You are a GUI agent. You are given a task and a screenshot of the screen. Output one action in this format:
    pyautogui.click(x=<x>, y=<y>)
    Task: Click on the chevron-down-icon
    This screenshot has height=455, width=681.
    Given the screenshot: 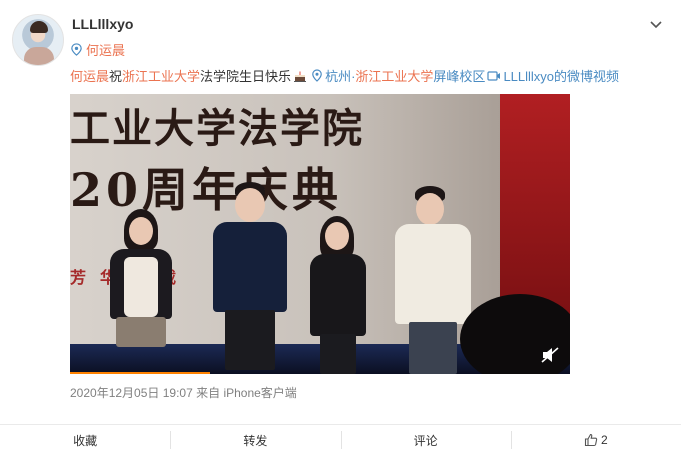 What is the action you would take?
    pyautogui.click(x=656, y=25)
    